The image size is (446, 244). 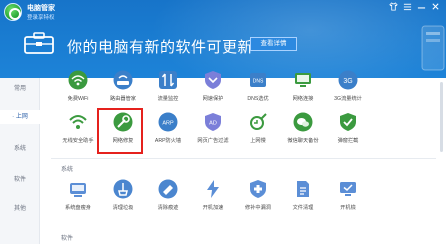 What do you see at coordinates (41, 17) in the screenshot?
I see `login-link: 登录享特权` at bounding box center [41, 17].